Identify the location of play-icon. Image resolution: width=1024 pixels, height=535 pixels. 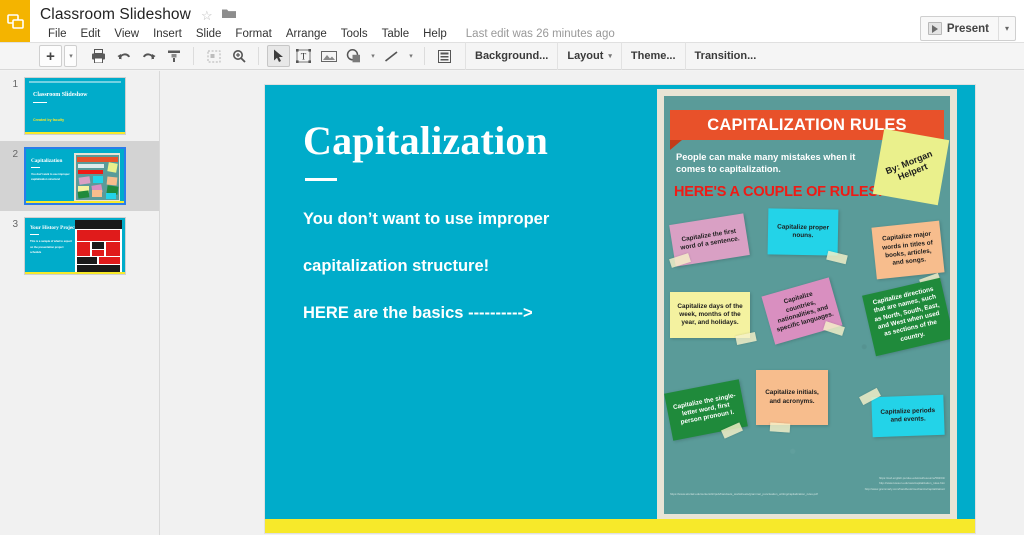
(934, 28).